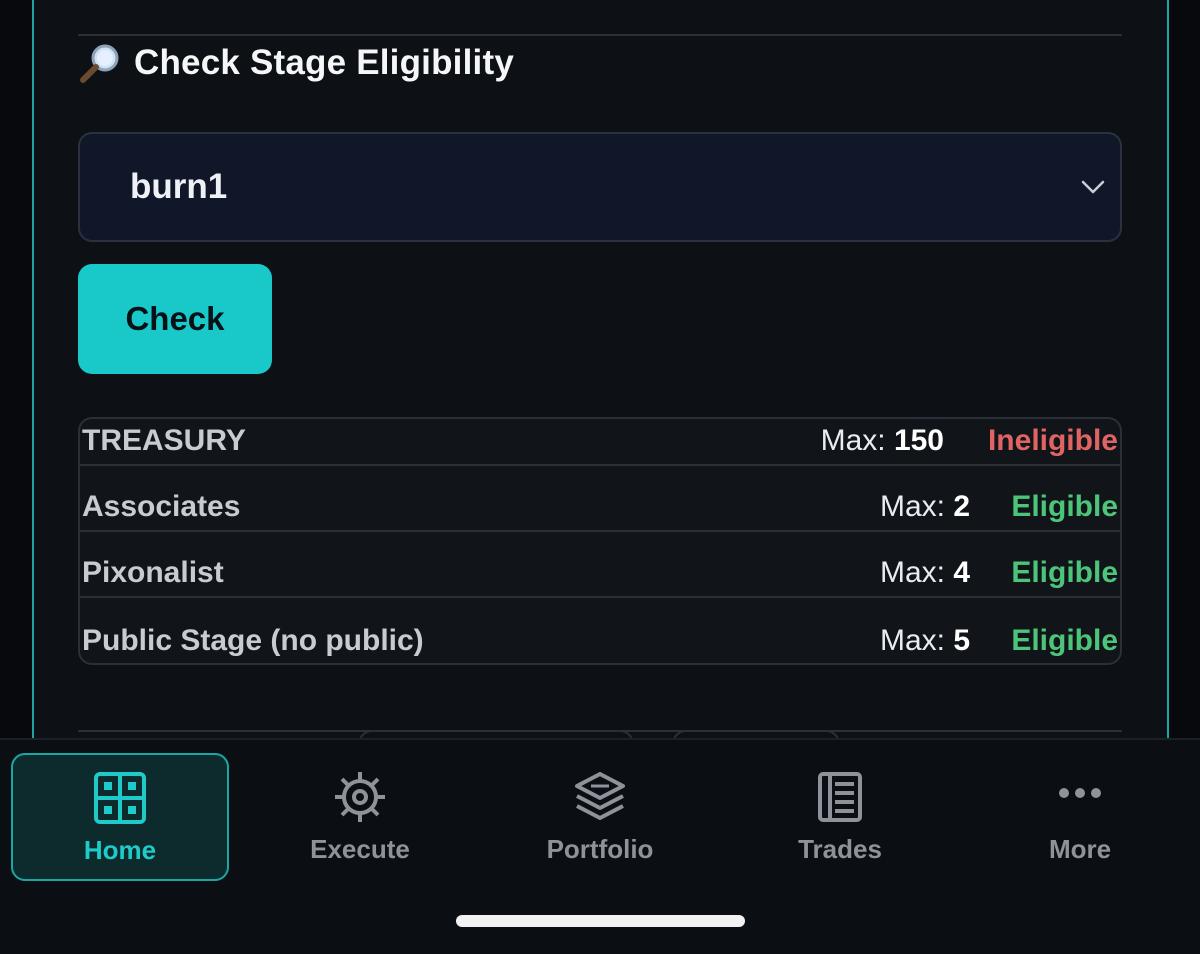 The image size is (1200, 954). What do you see at coordinates (120, 798) in the screenshot?
I see `grid-icon` at bounding box center [120, 798].